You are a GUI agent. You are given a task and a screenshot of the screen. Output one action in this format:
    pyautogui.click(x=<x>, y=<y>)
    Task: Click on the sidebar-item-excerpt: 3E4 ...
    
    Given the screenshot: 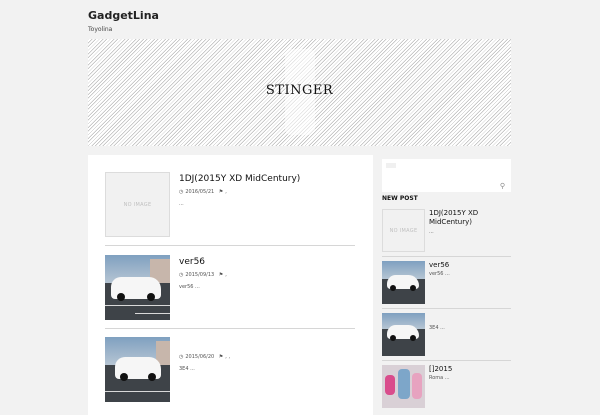 What is the action you would take?
    pyautogui.click(x=437, y=328)
    